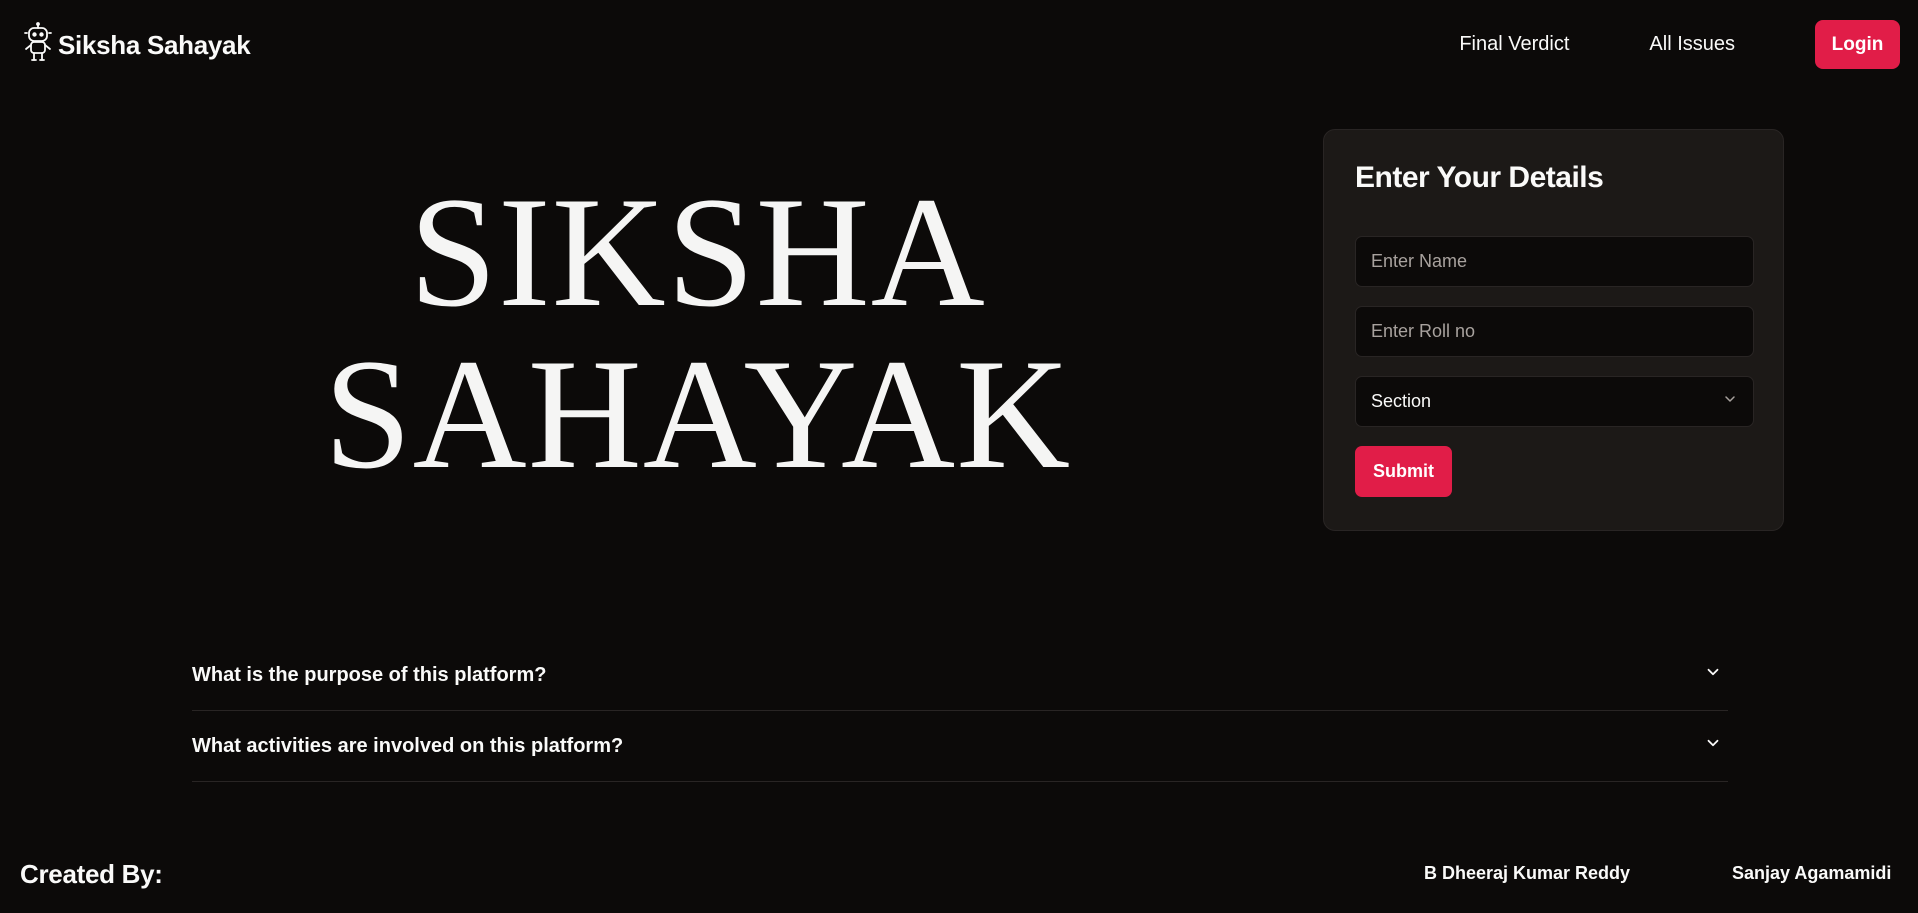 Image resolution: width=1918 pixels, height=913 pixels. What do you see at coordinates (1401, 401) in the screenshot?
I see `section-select-value: Section` at bounding box center [1401, 401].